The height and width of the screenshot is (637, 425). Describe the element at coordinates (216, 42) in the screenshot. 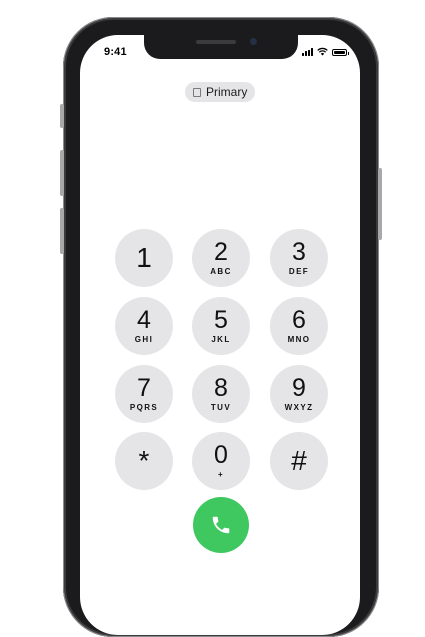

I see `speaker-grille` at that location.